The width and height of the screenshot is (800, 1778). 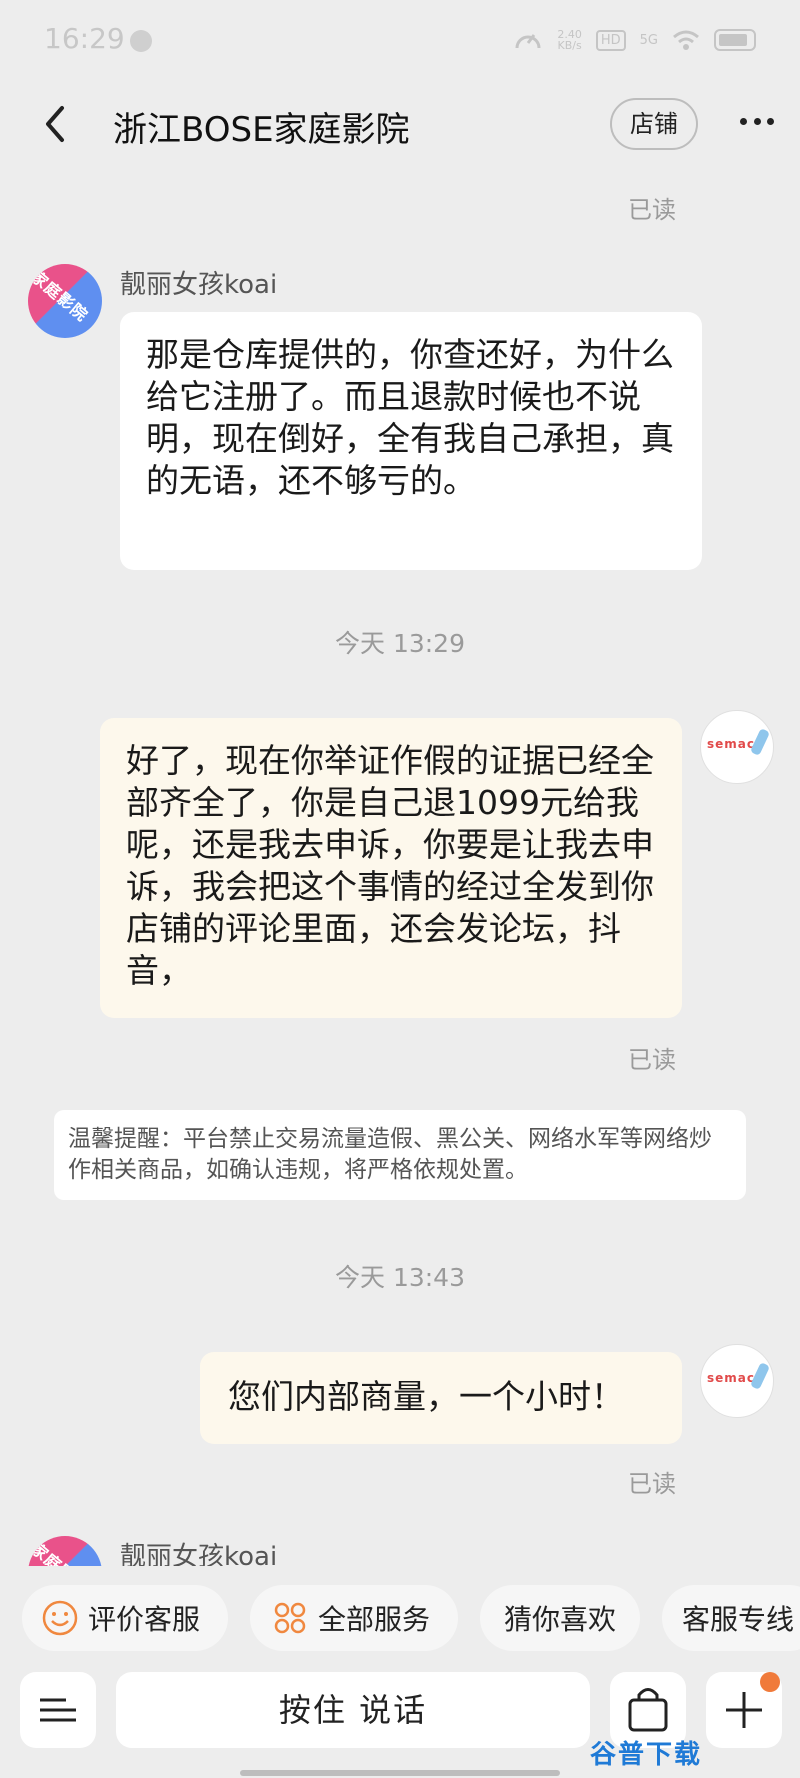 I want to click on grid-icon, so click(x=290, y=1618).